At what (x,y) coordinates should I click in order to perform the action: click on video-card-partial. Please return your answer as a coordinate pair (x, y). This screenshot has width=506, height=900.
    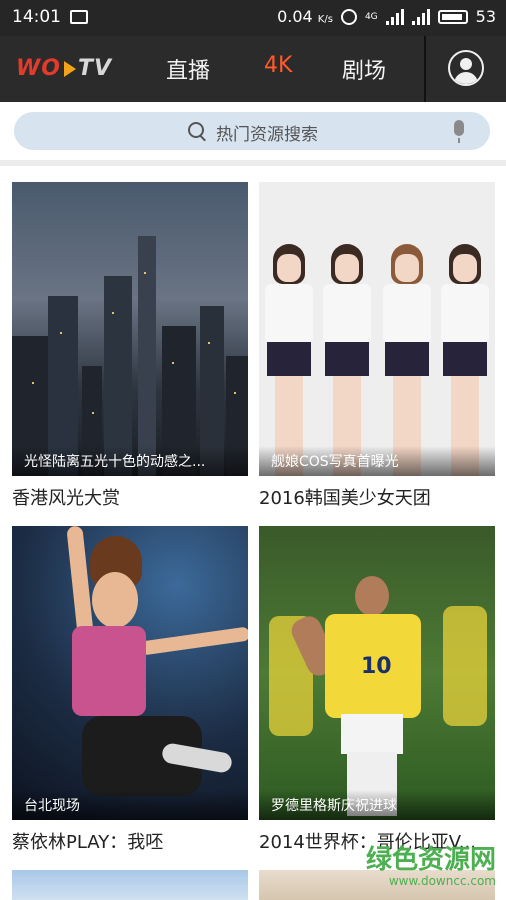
    Looking at the image, I should click on (130, 885).